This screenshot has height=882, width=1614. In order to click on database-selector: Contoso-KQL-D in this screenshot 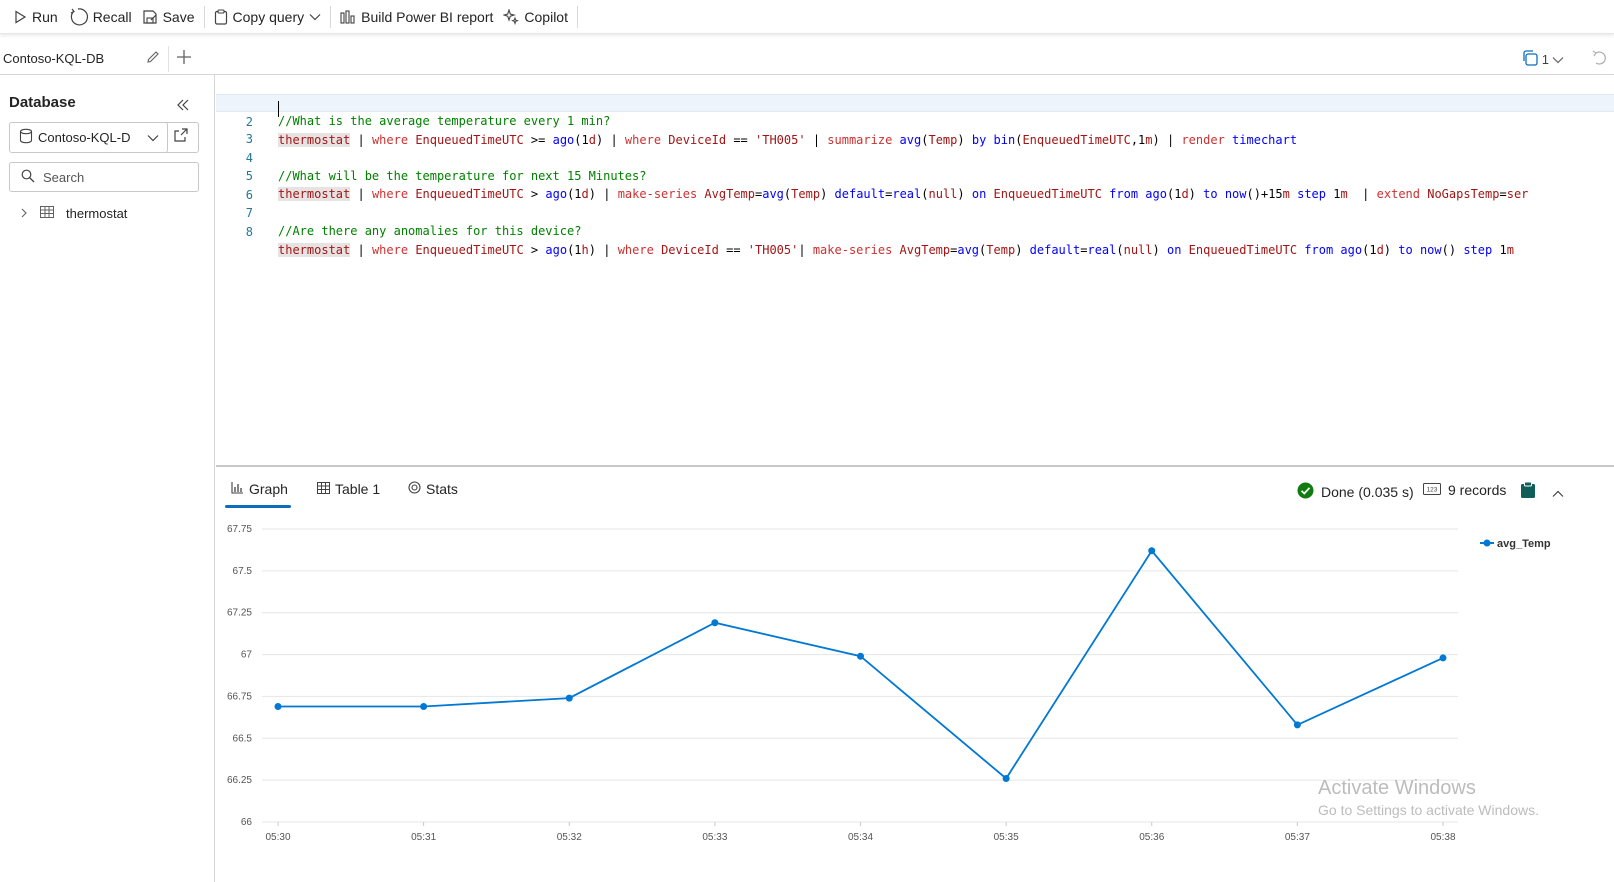, I will do `click(88, 137)`.